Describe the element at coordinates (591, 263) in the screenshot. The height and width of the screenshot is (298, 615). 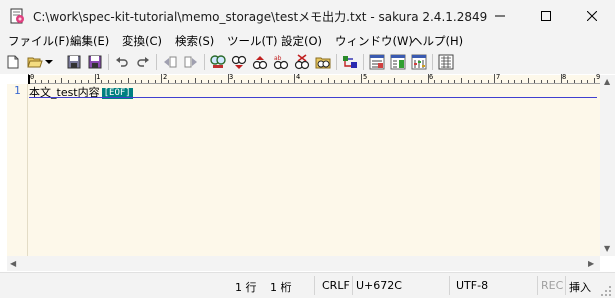
I see `scroll-right-arrow-icon: ▶` at that location.